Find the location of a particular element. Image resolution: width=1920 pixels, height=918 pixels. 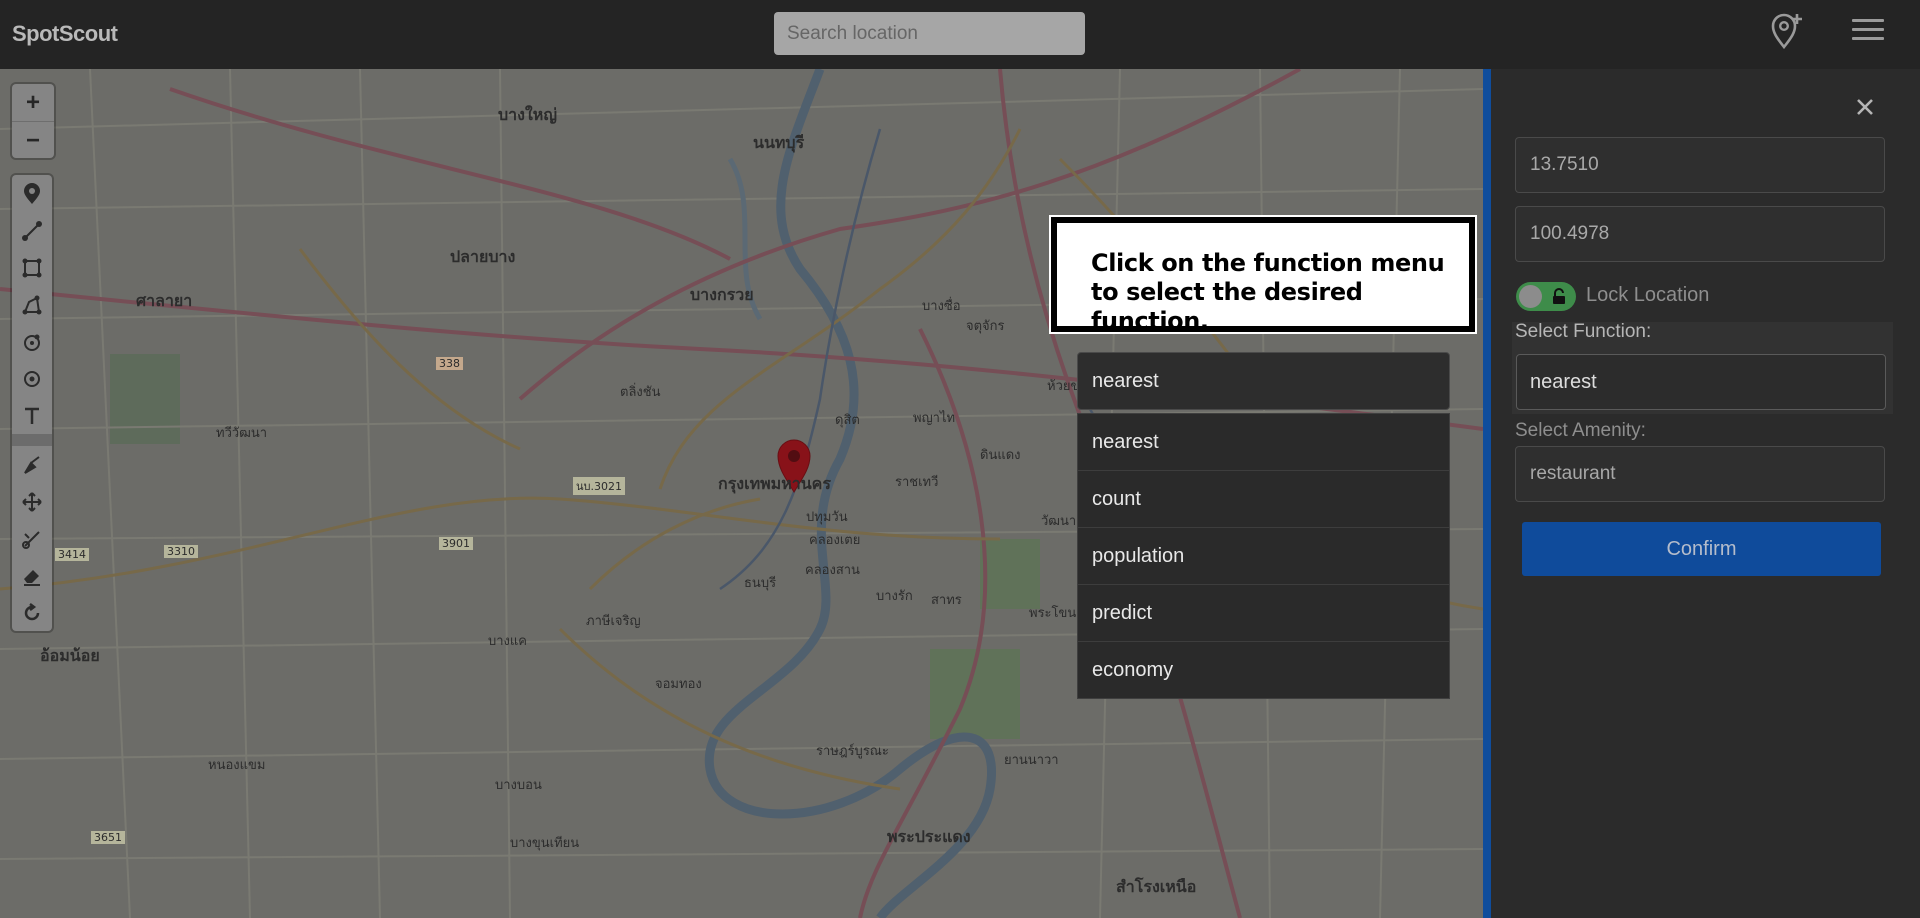

top-bar: SpotScout is located at coordinates (960, 34).